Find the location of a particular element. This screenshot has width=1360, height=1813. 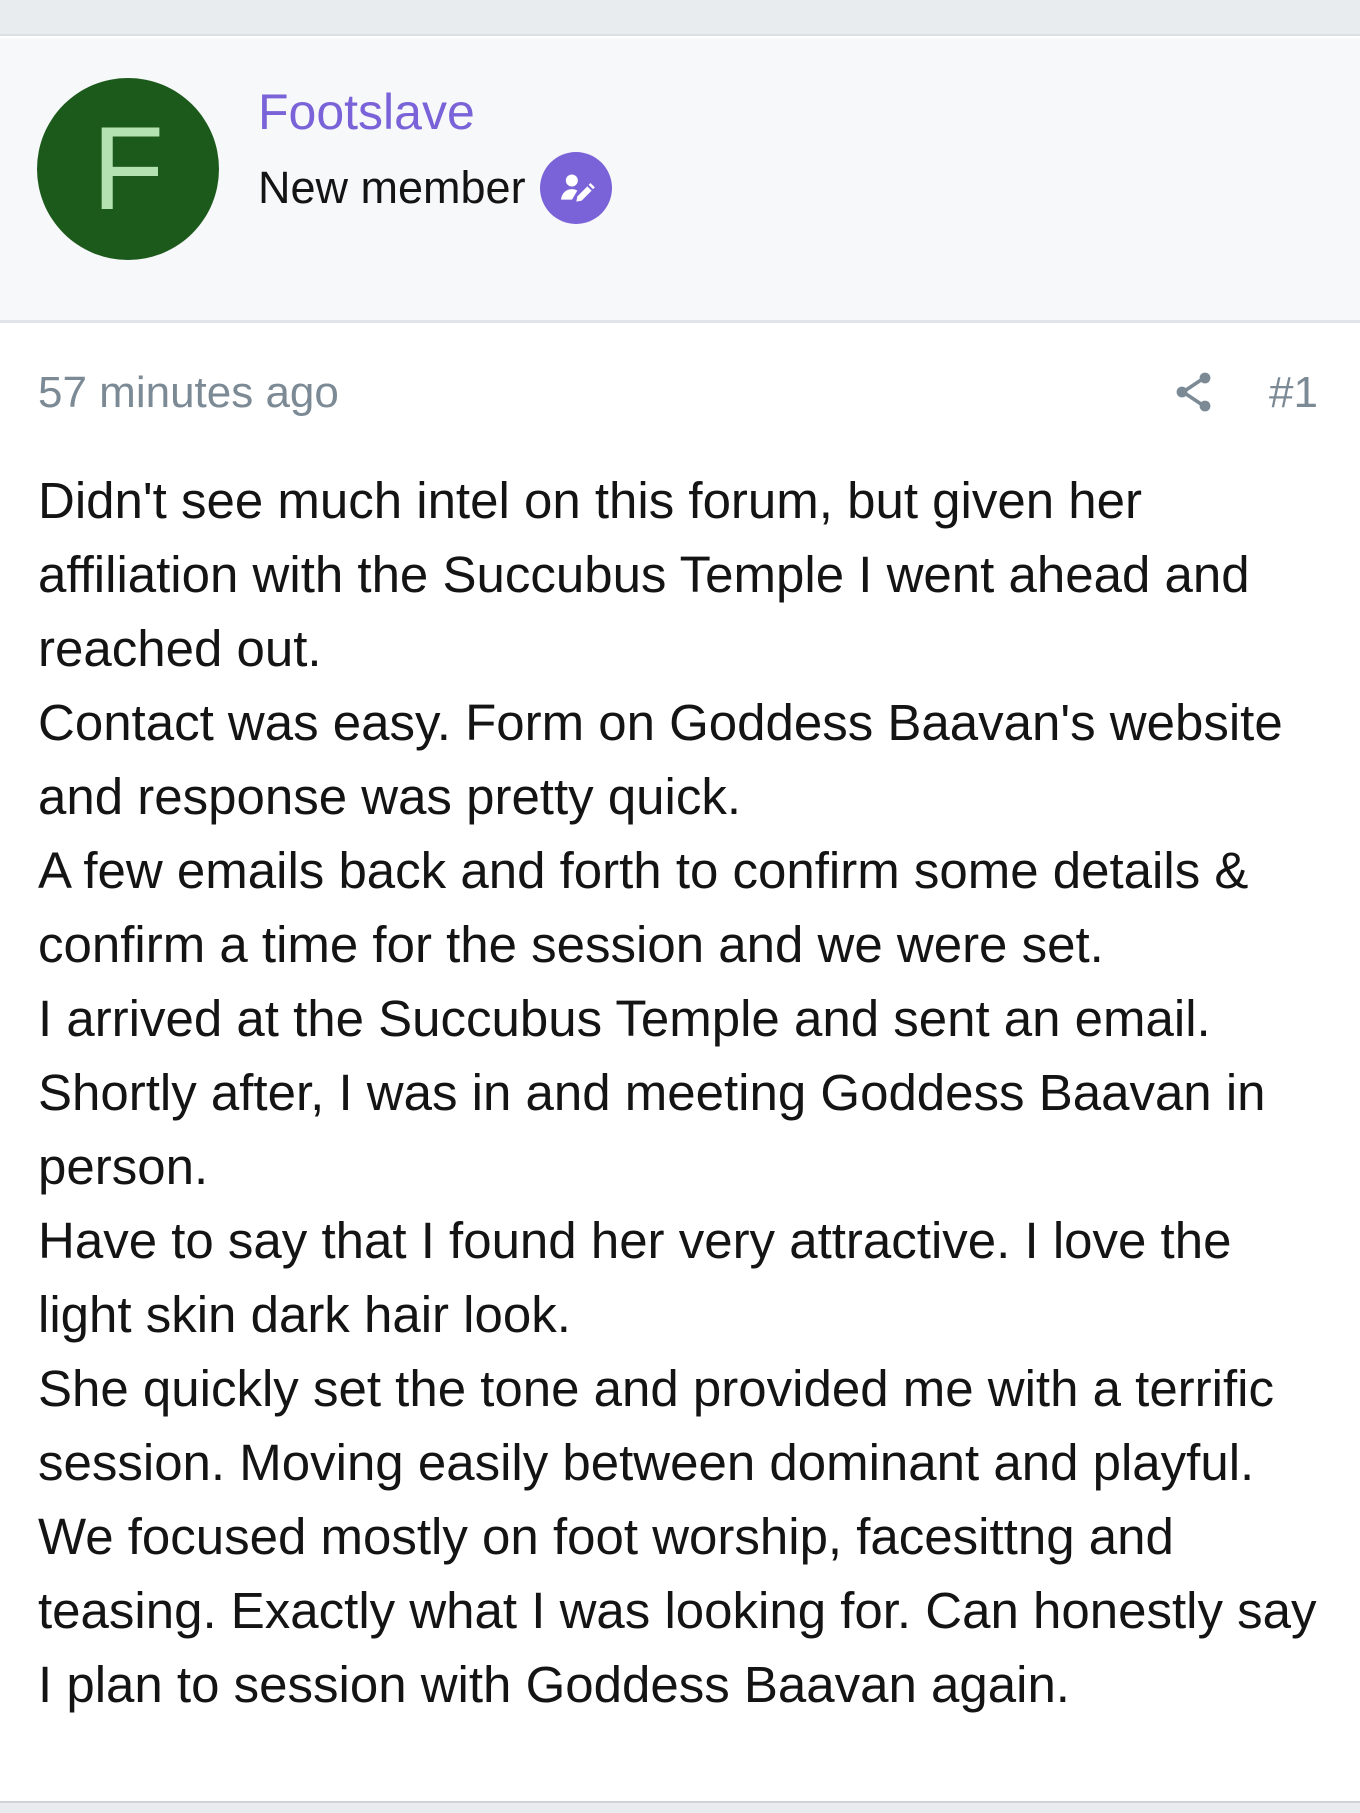

share-icon is located at coordinates (1194, 392).